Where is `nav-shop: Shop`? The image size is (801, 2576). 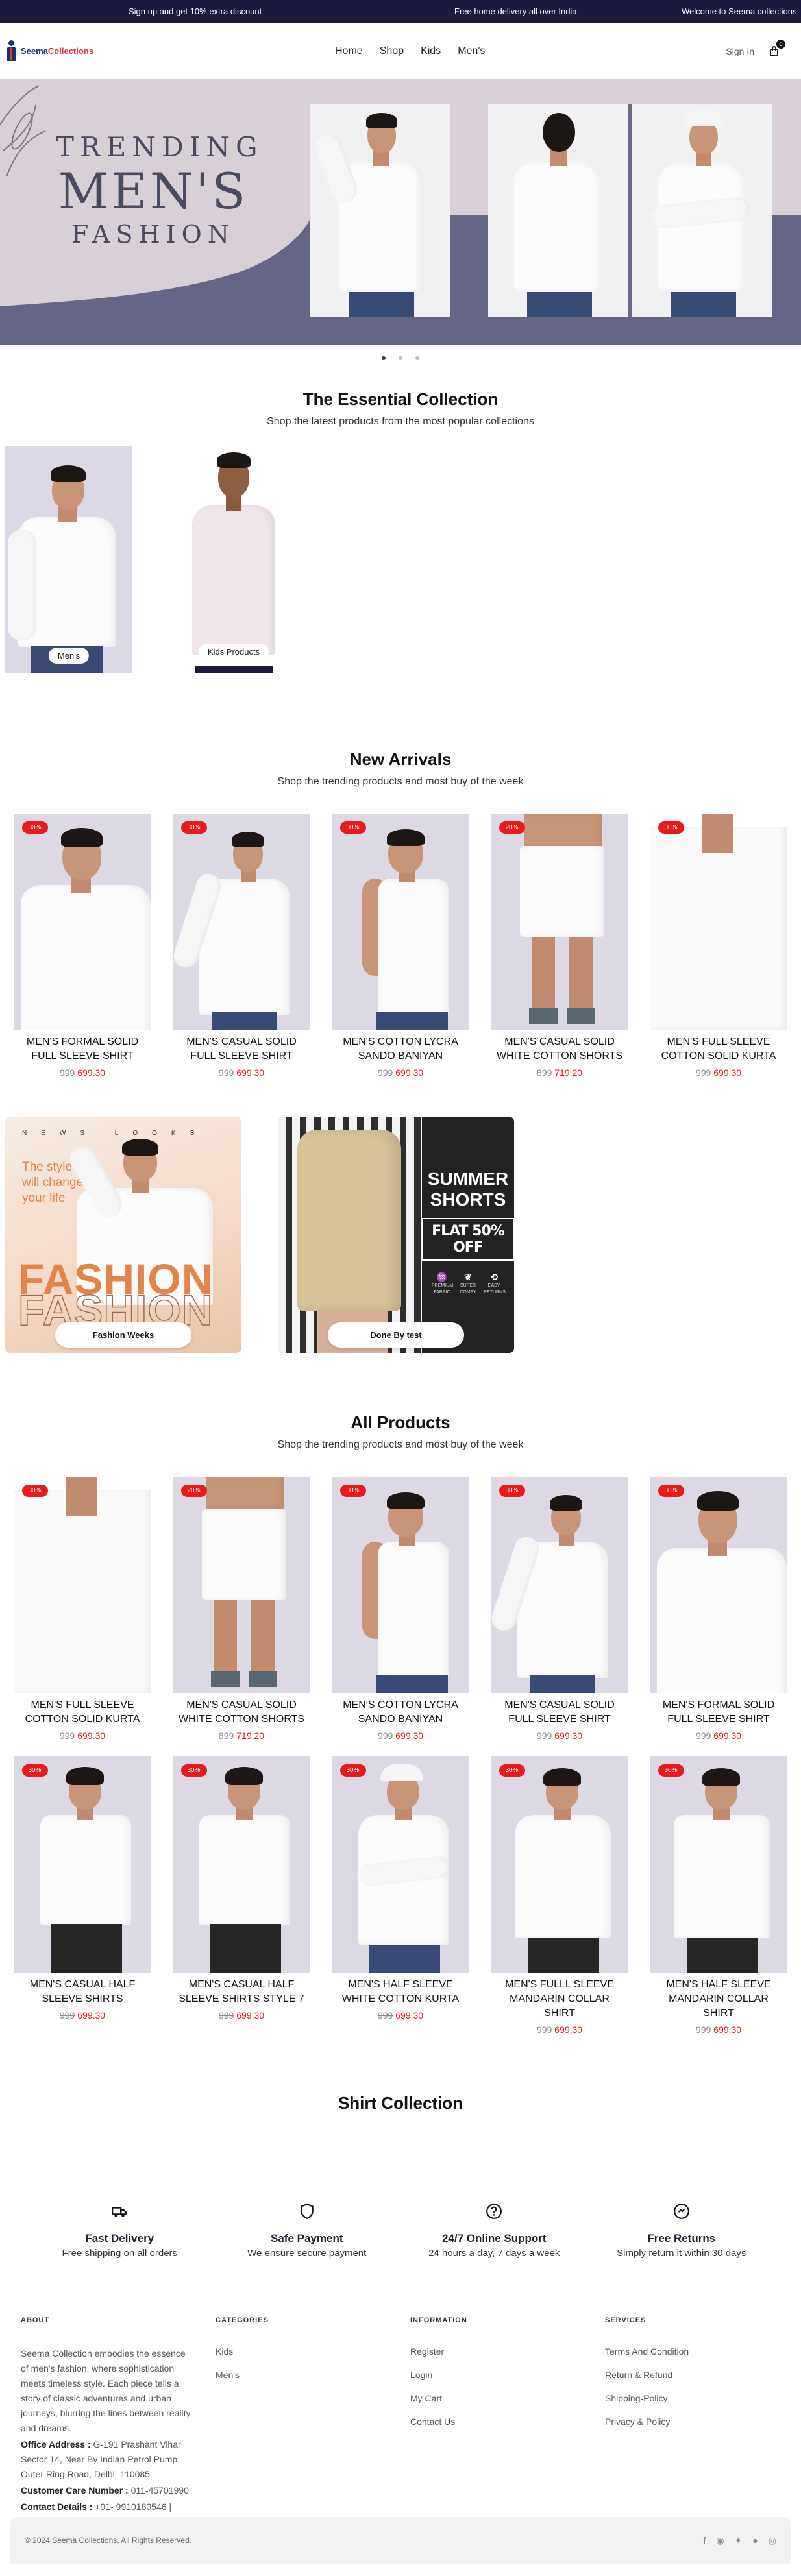 nav-shop: Shop is located at coordinates (392, 51).